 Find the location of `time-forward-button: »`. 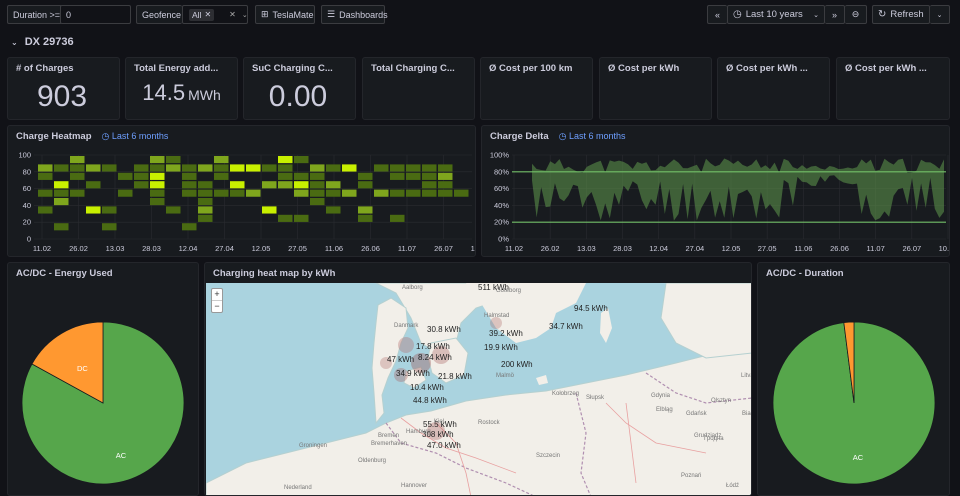

time-forward-button: » is located at coordinates (835, 14).